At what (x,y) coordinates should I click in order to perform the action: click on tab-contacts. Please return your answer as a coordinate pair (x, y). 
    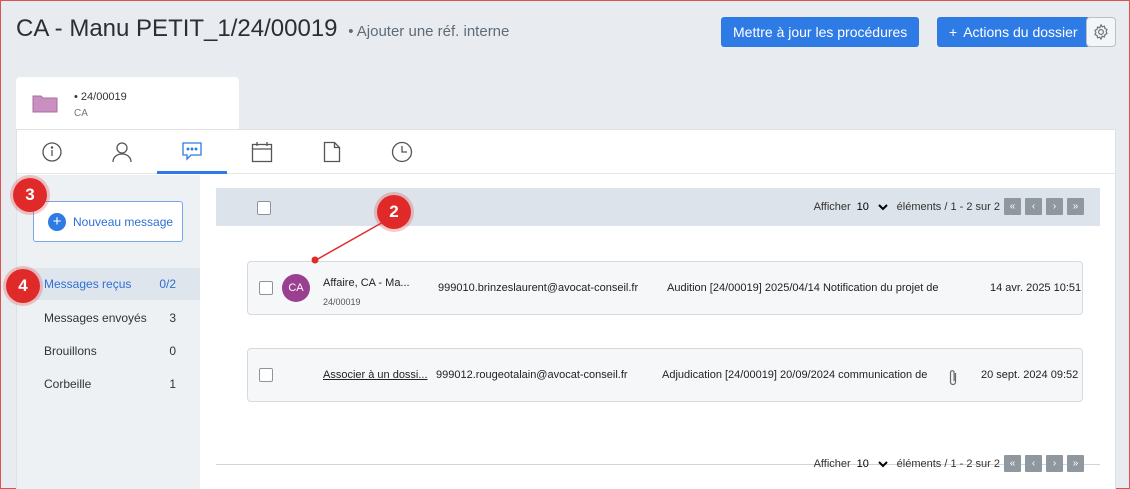
    Looking at the image, I should click on (122, 152).